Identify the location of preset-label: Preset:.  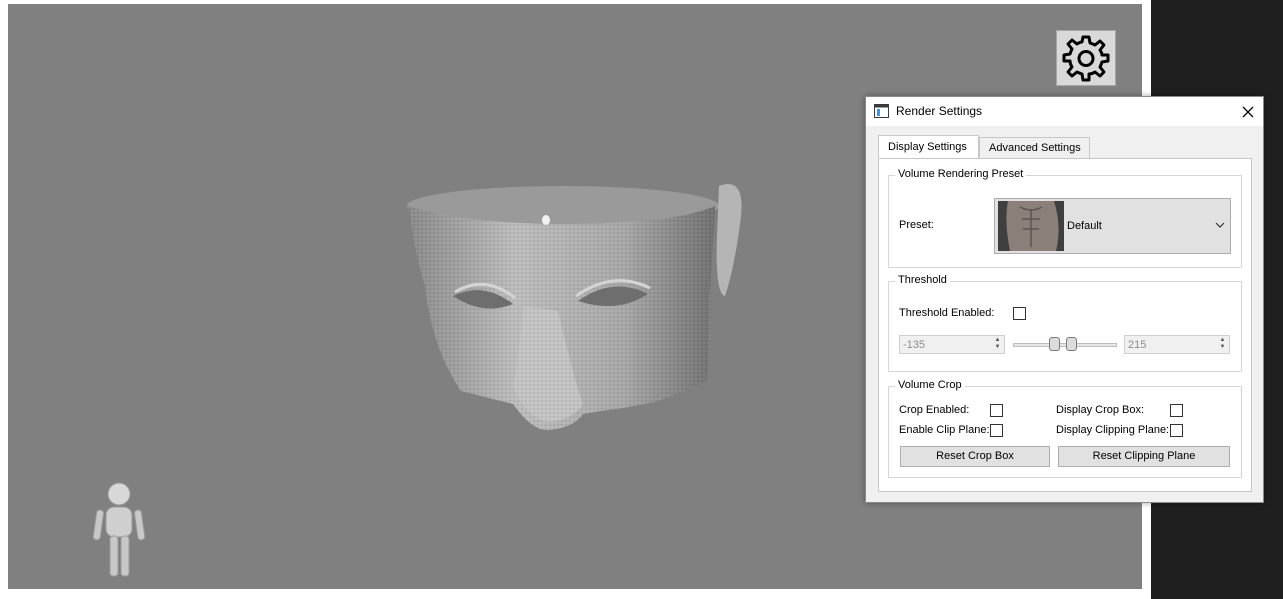
(916, 225).